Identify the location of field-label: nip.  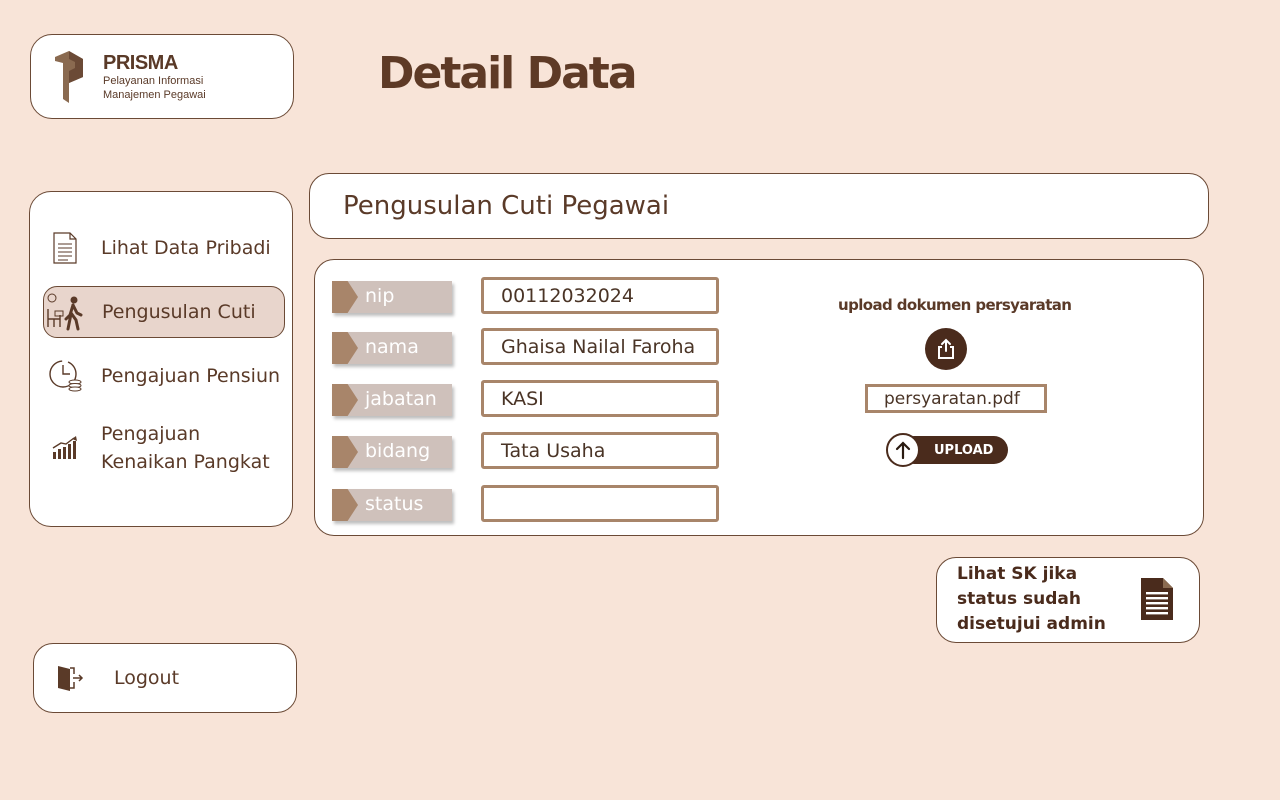
(392, 297).